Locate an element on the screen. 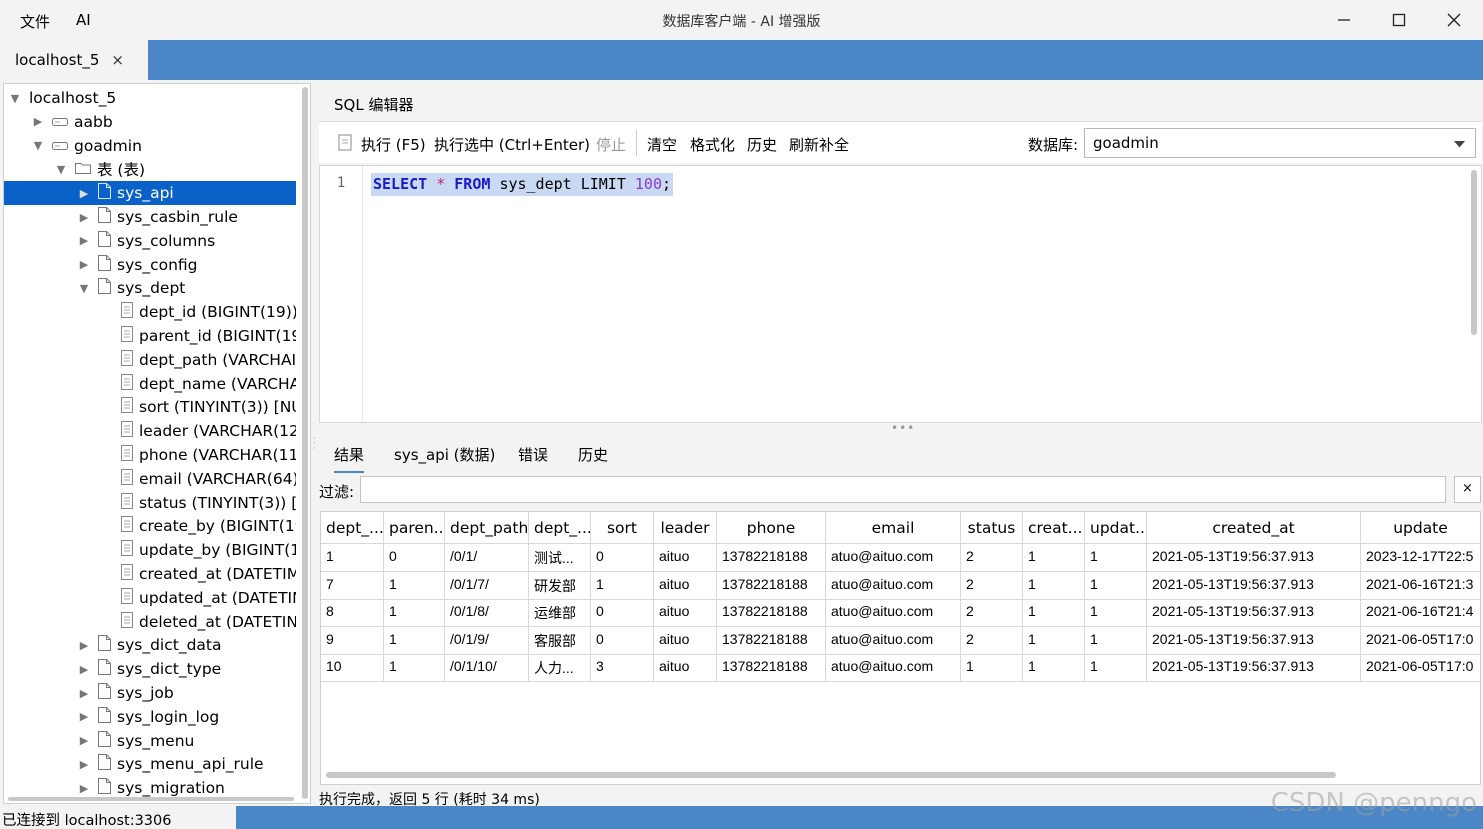 The height and width of the screenshot is (829, 1483). tab-errors: 错误 is located at coordinates (533, 454).